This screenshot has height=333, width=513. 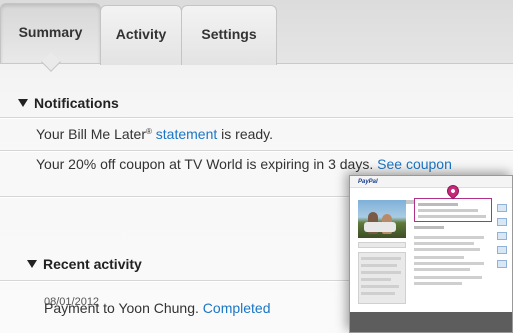 I want to click on notifications-heading-label: Notifications, so click(x=76, y=103).